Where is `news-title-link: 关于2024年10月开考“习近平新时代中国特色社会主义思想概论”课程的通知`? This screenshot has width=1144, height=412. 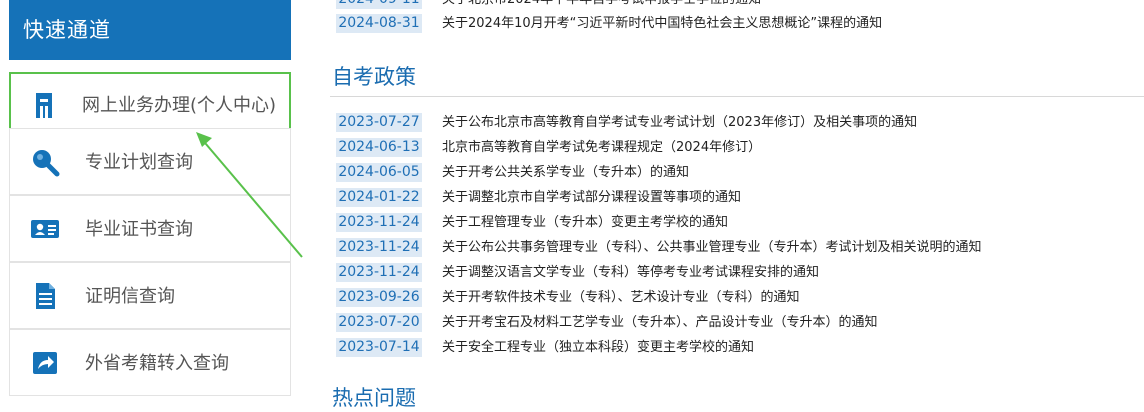 news-title-link: 关于2024年10月开考“习近平新时代中国特色社会主义思想概论”课程的通知 is located at coordinates (662, 23).